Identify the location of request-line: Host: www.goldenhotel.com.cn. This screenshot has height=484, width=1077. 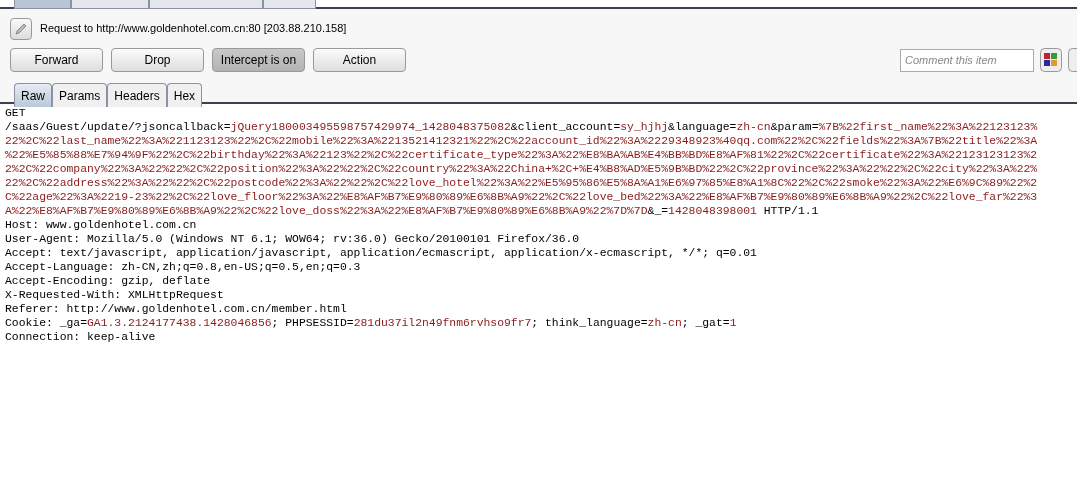
(101, 225).